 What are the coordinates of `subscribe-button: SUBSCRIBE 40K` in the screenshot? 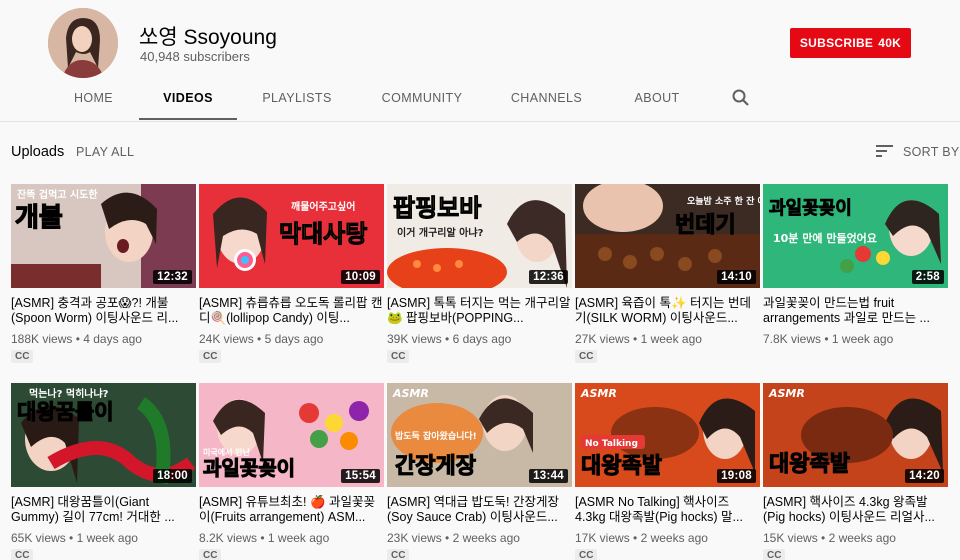 It's located at (850, 43).